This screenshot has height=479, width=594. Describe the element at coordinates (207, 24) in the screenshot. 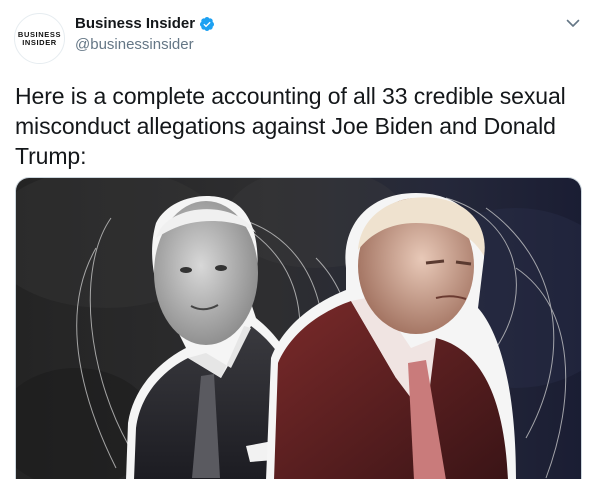

I see `verified-badge-icon` at that location.